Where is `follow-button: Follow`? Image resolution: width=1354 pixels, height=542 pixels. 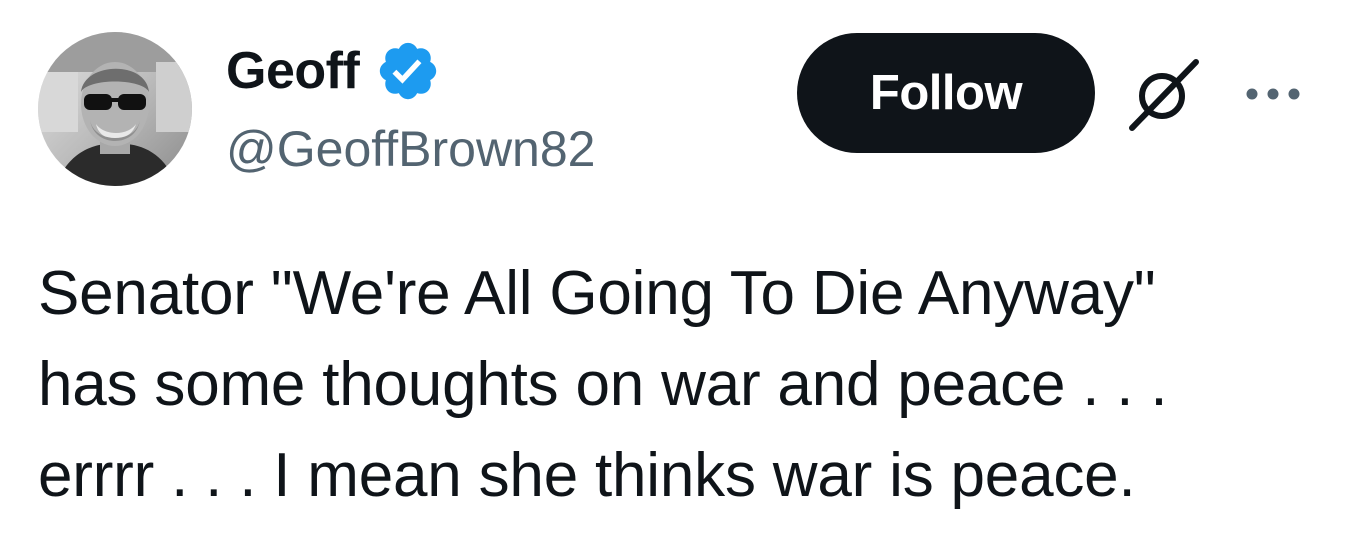 follow-button: Follow is located at coordinates (946, 93).